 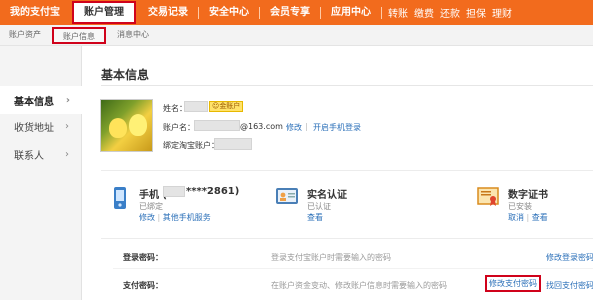 What do you see at coordinates (347, 85) in the screenshot?
I see `title-divider` at bounding box center [347, 85].